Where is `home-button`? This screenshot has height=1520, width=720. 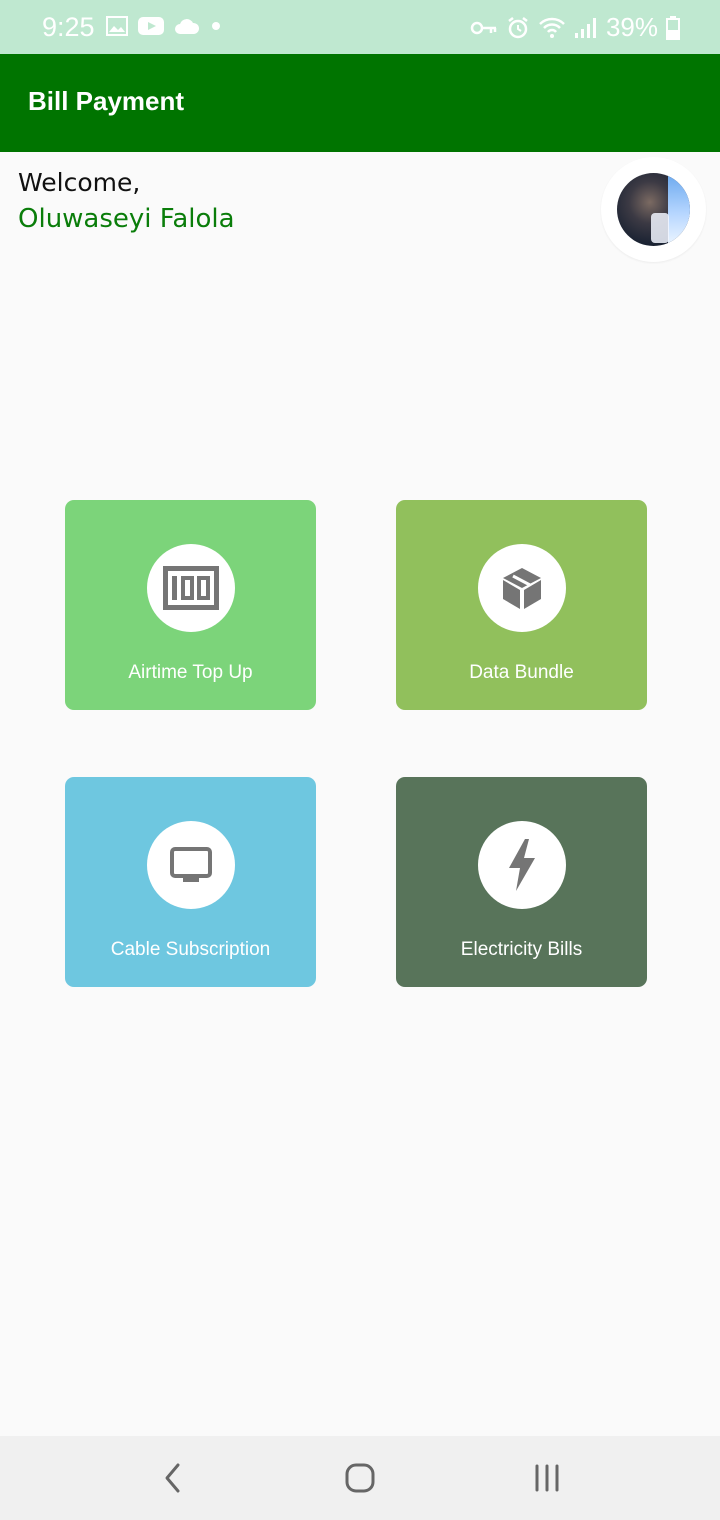 home-button is located at coordinates (360, 1478).